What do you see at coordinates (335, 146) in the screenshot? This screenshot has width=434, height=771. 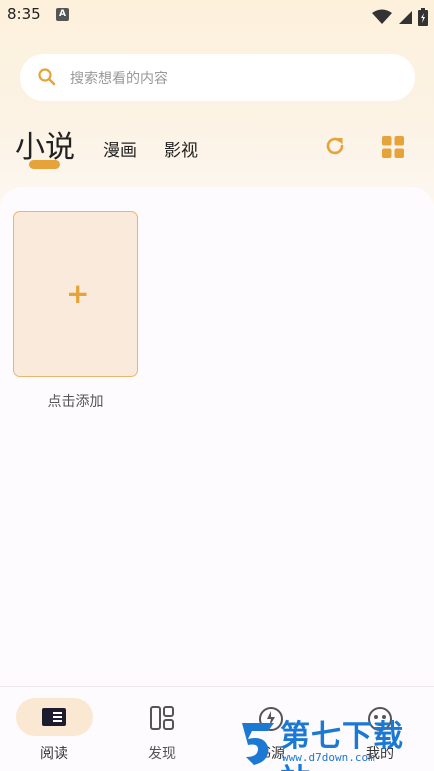 I see `refresh-icon` at bounding box center [335, 146].